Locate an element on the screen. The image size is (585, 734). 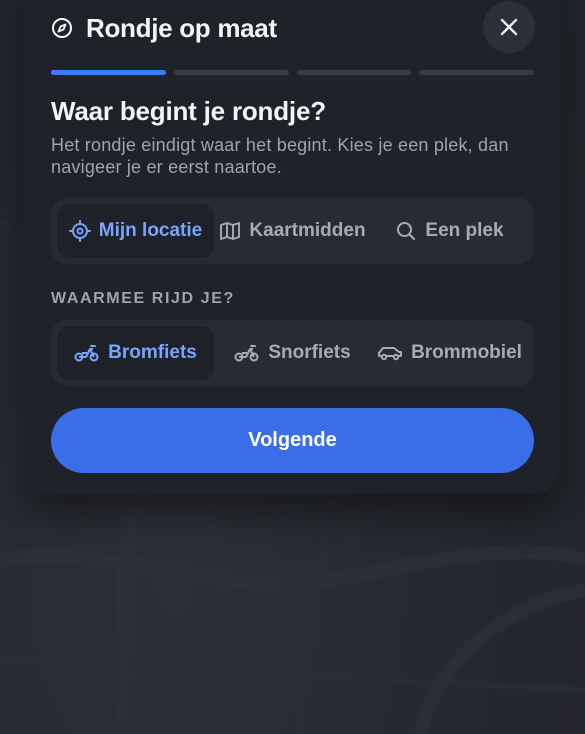
vehicle-section-label: WAARMEE RIJD JE? is located at coordinates (143, 298).